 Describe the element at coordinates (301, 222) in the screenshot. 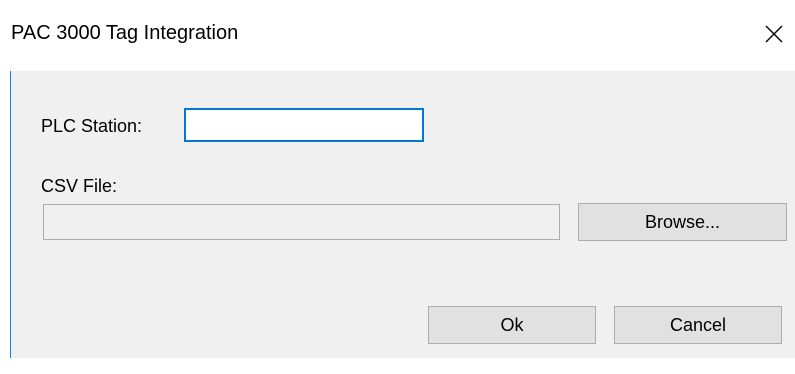

I see `csv-file-path-field` at that location.